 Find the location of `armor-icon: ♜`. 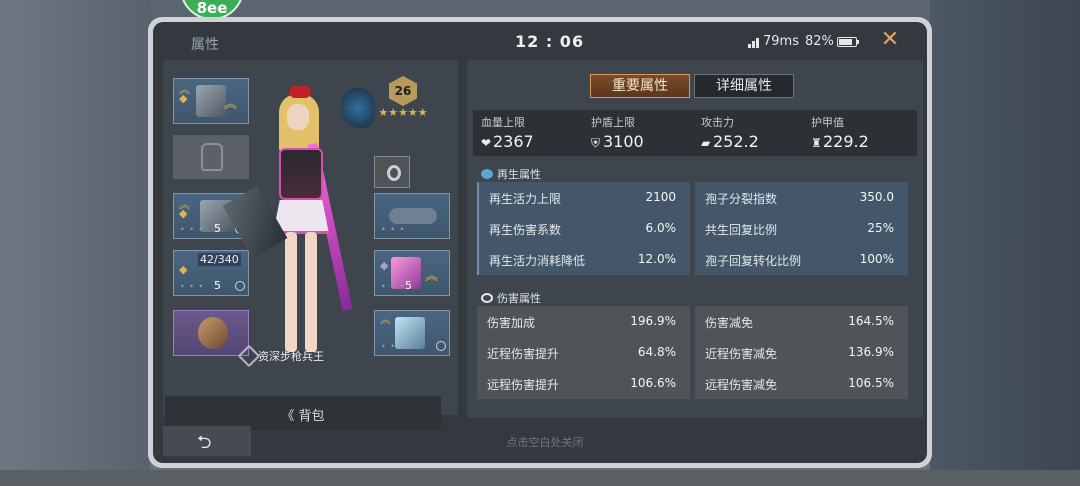

armor-icon: ♜ is located at coordinates (816, 143).